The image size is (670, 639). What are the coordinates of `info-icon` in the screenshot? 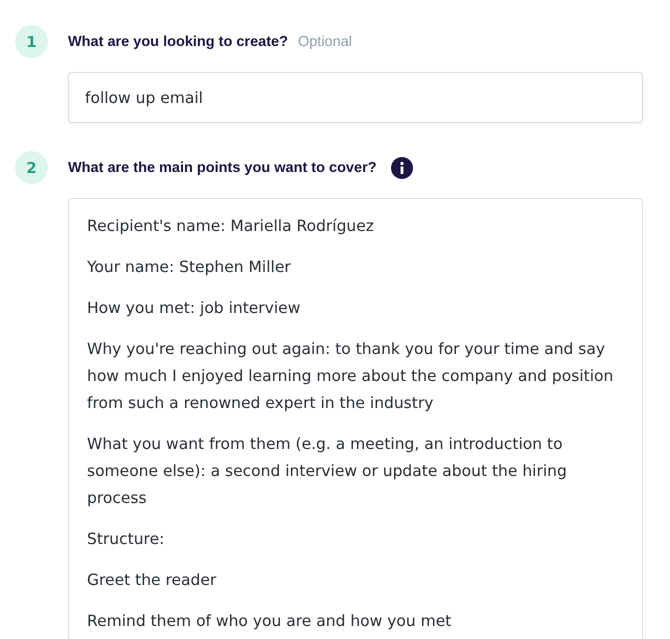 It's located at (401, 167).